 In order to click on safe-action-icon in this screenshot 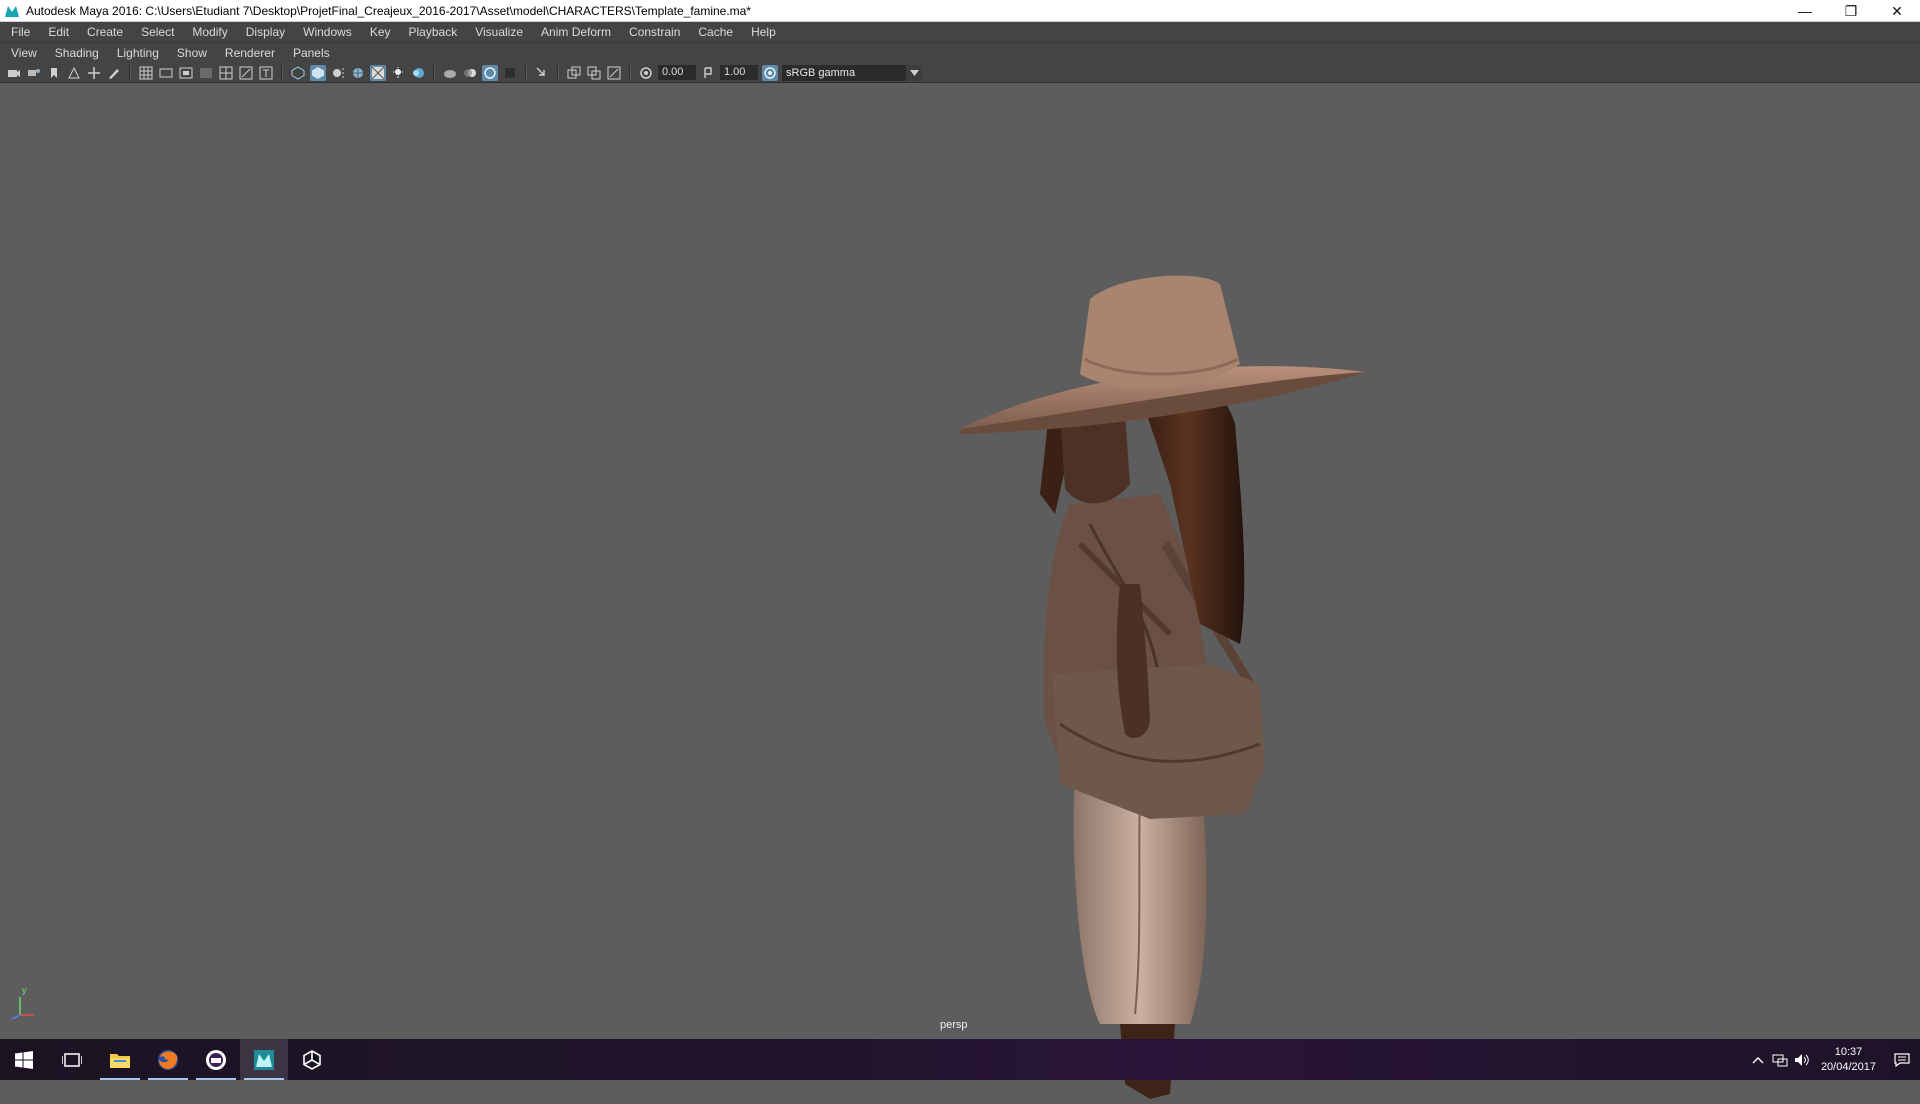, I will do `click(246, 73)`.